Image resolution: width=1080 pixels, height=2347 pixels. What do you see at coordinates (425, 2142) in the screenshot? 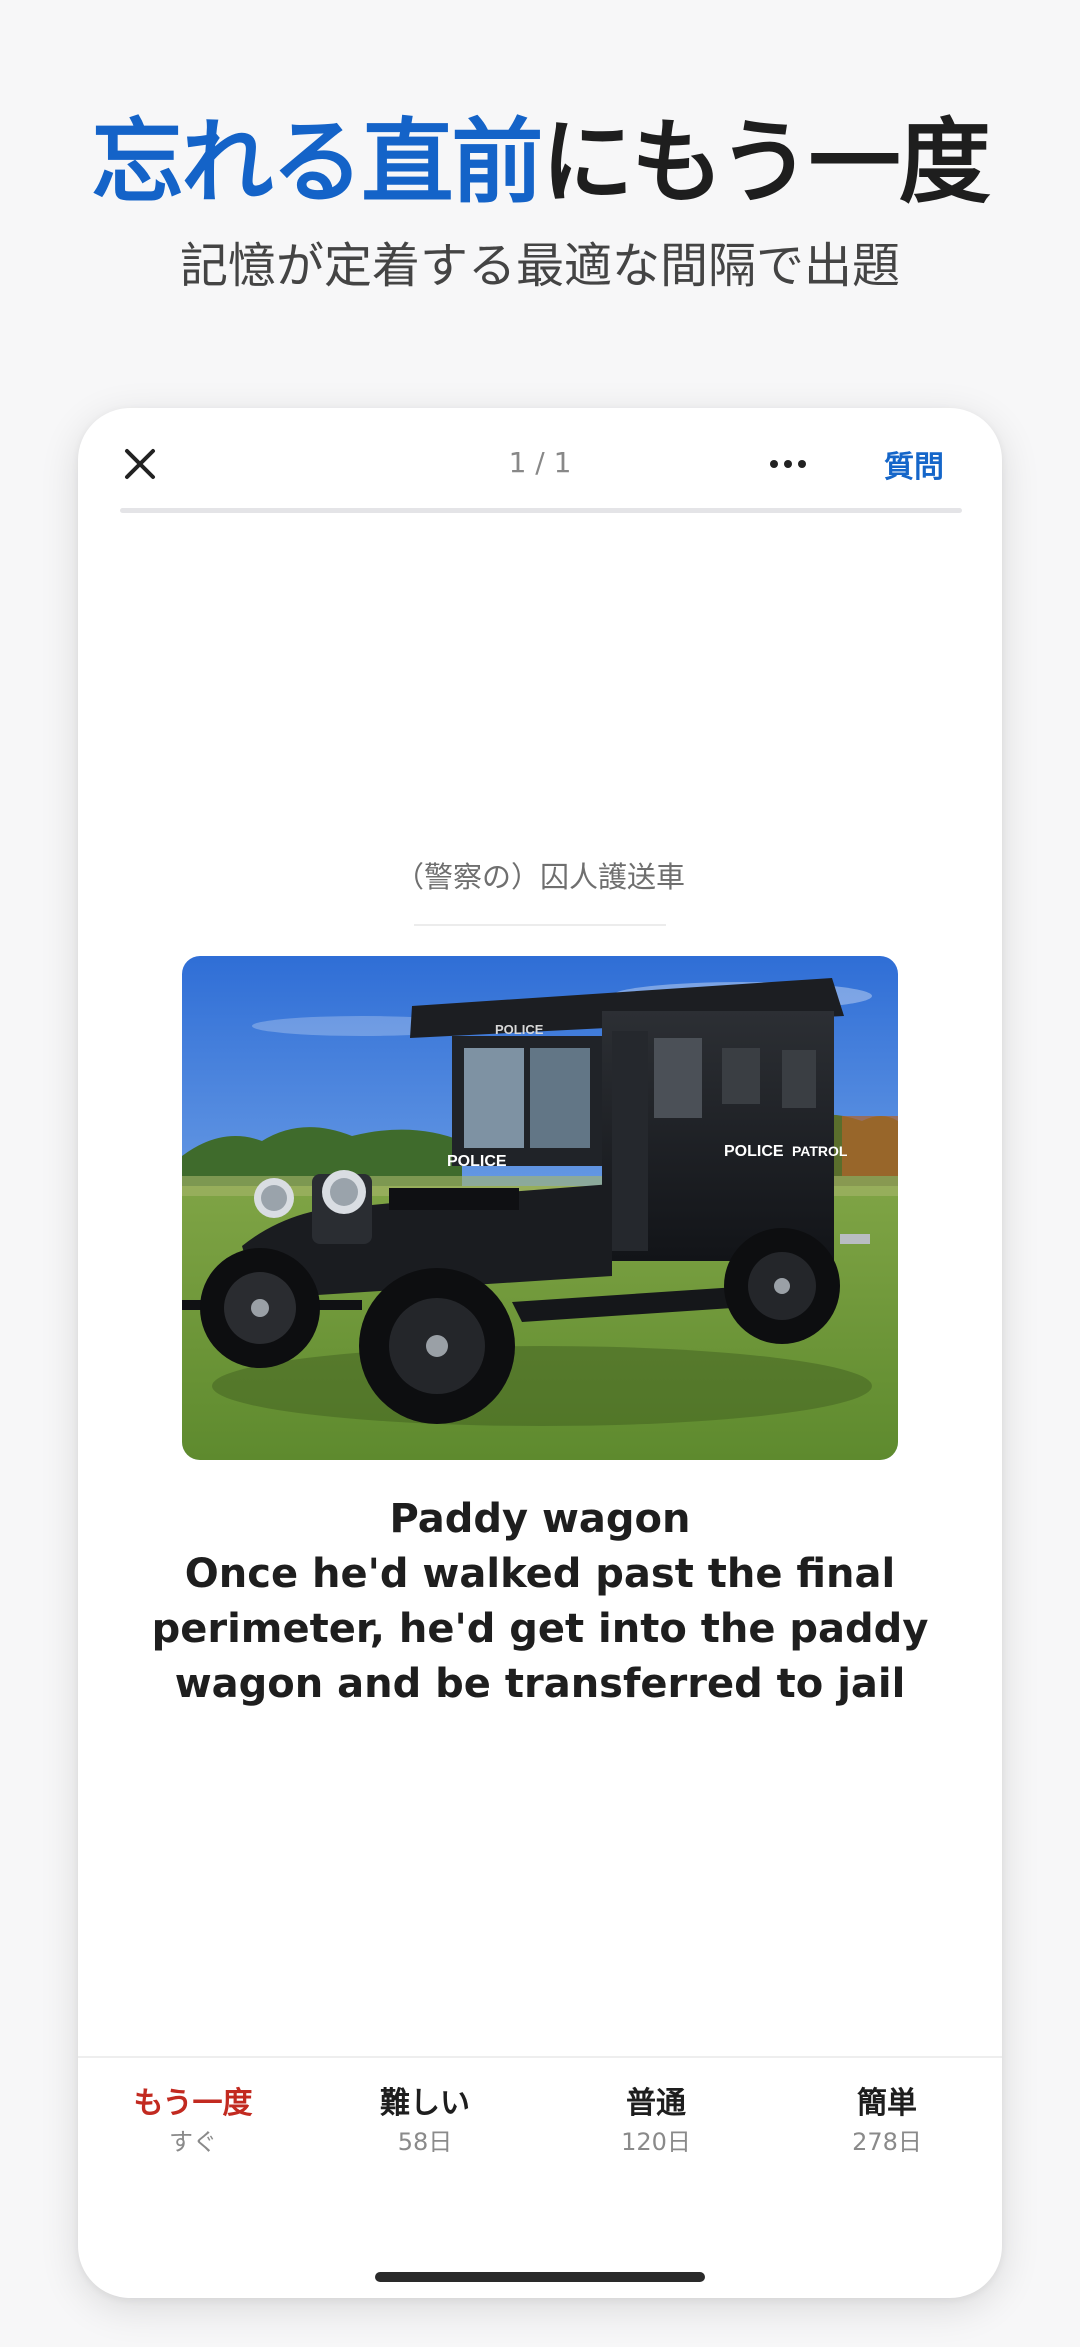
I see `choice-interval: 58日` at bounding box center [425, 2142].